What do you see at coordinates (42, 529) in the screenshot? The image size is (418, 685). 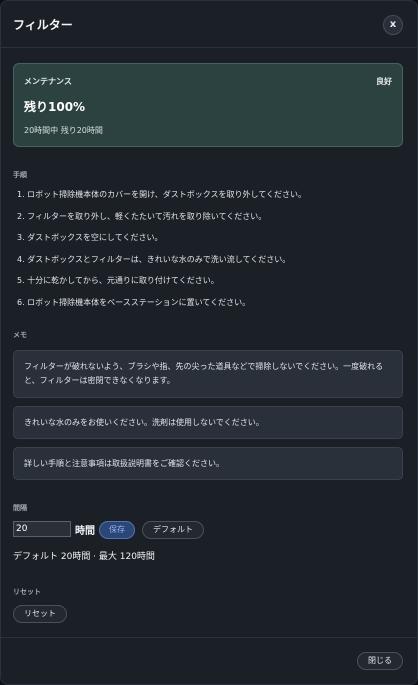 I see `interval-hours-input` at bounding box center [42, 529].